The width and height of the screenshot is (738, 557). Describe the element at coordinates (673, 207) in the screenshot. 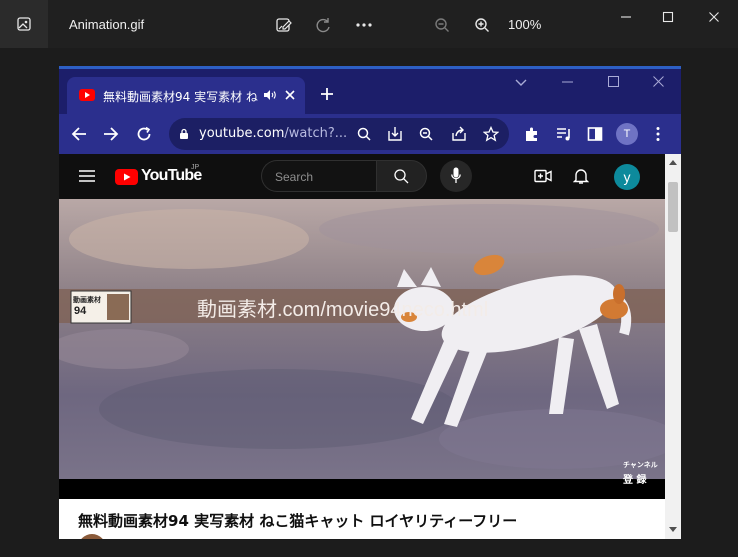

I see `scroll-thumb` at that location.